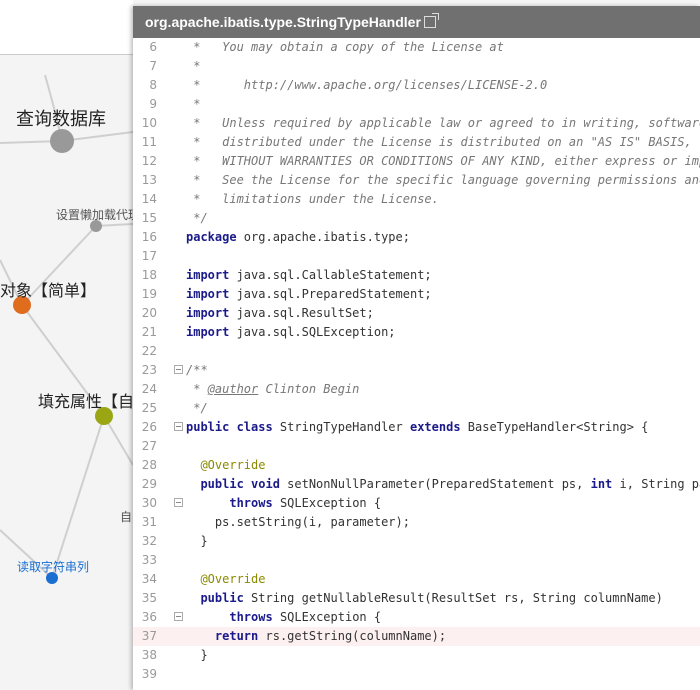 Image resolution: width=700 pixels, height=690 pixels. Describe the element at coordinates (62, 141) in the screenshot. I see `mind-map-node-big` at that location.